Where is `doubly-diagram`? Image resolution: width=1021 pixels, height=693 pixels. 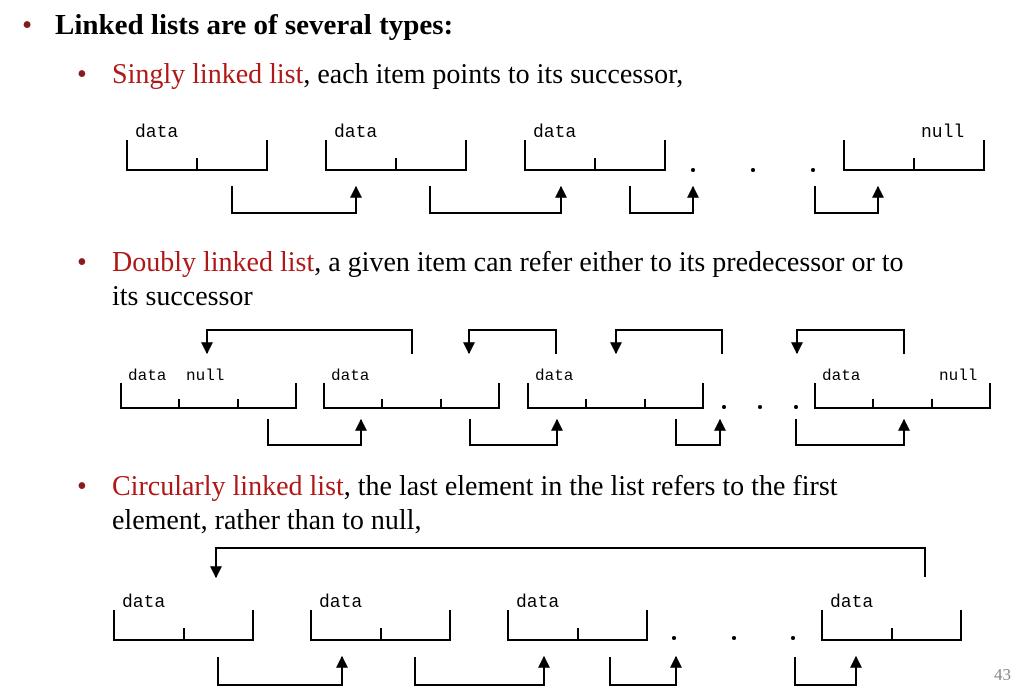
doubly-diagram is located at coordinates (555, 387).